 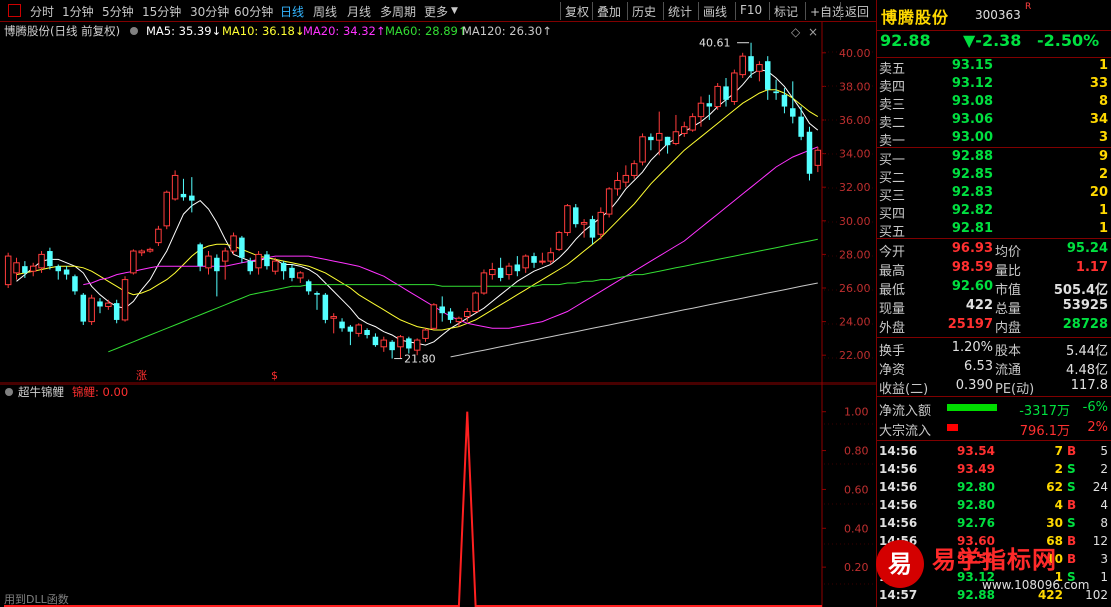 I want to click on stat-value: 0.390, so click(x=974, y=385).